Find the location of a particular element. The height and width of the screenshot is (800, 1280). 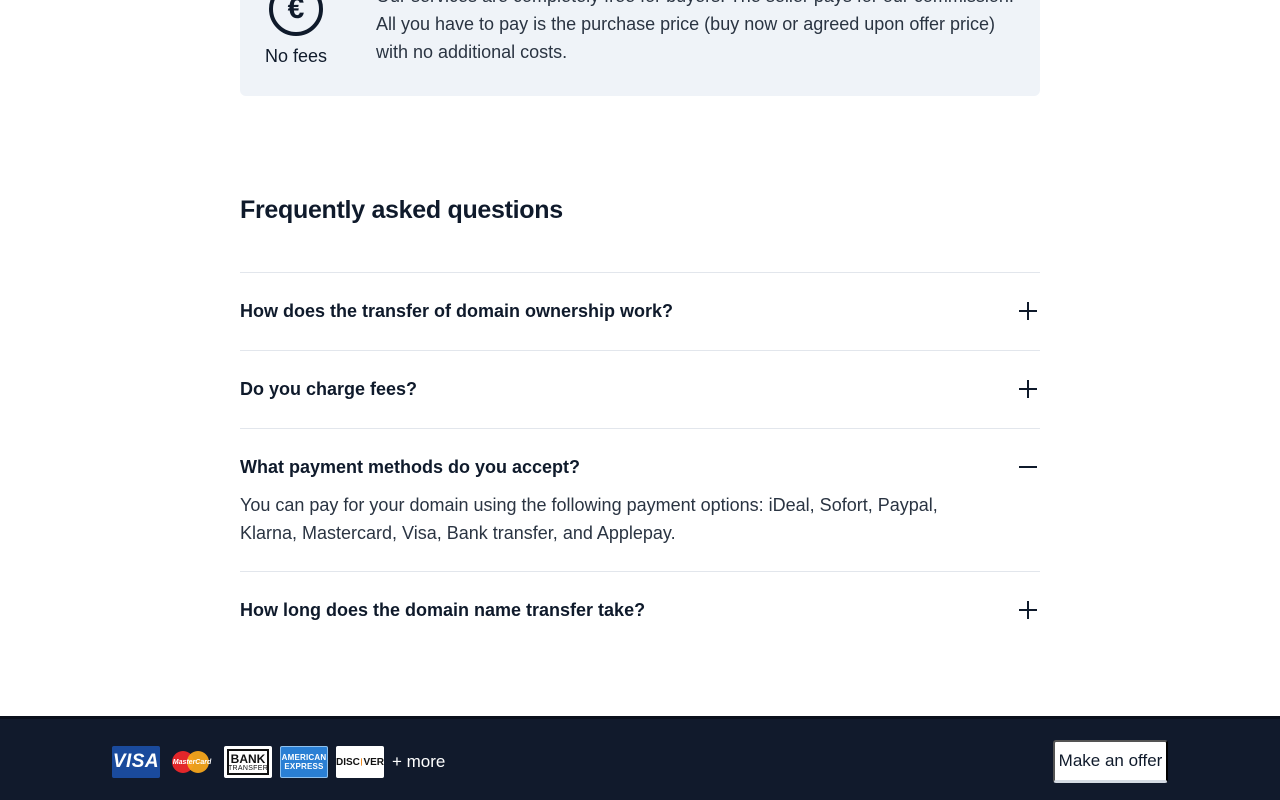

visa-icon: VISA is located at coordinates (136, 762).